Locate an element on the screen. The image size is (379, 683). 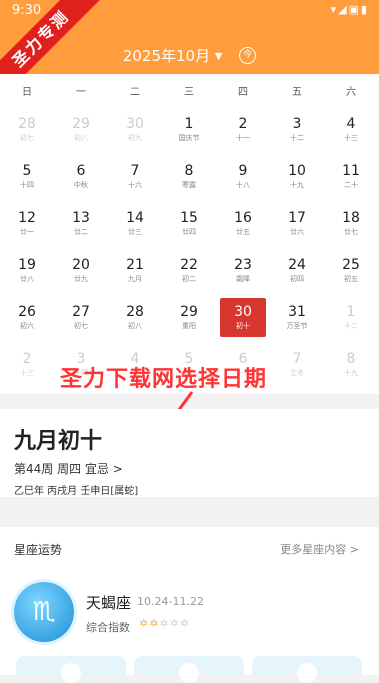
rating-stars: ✡✡✡✡✡ is located at coordinates (164, 623).